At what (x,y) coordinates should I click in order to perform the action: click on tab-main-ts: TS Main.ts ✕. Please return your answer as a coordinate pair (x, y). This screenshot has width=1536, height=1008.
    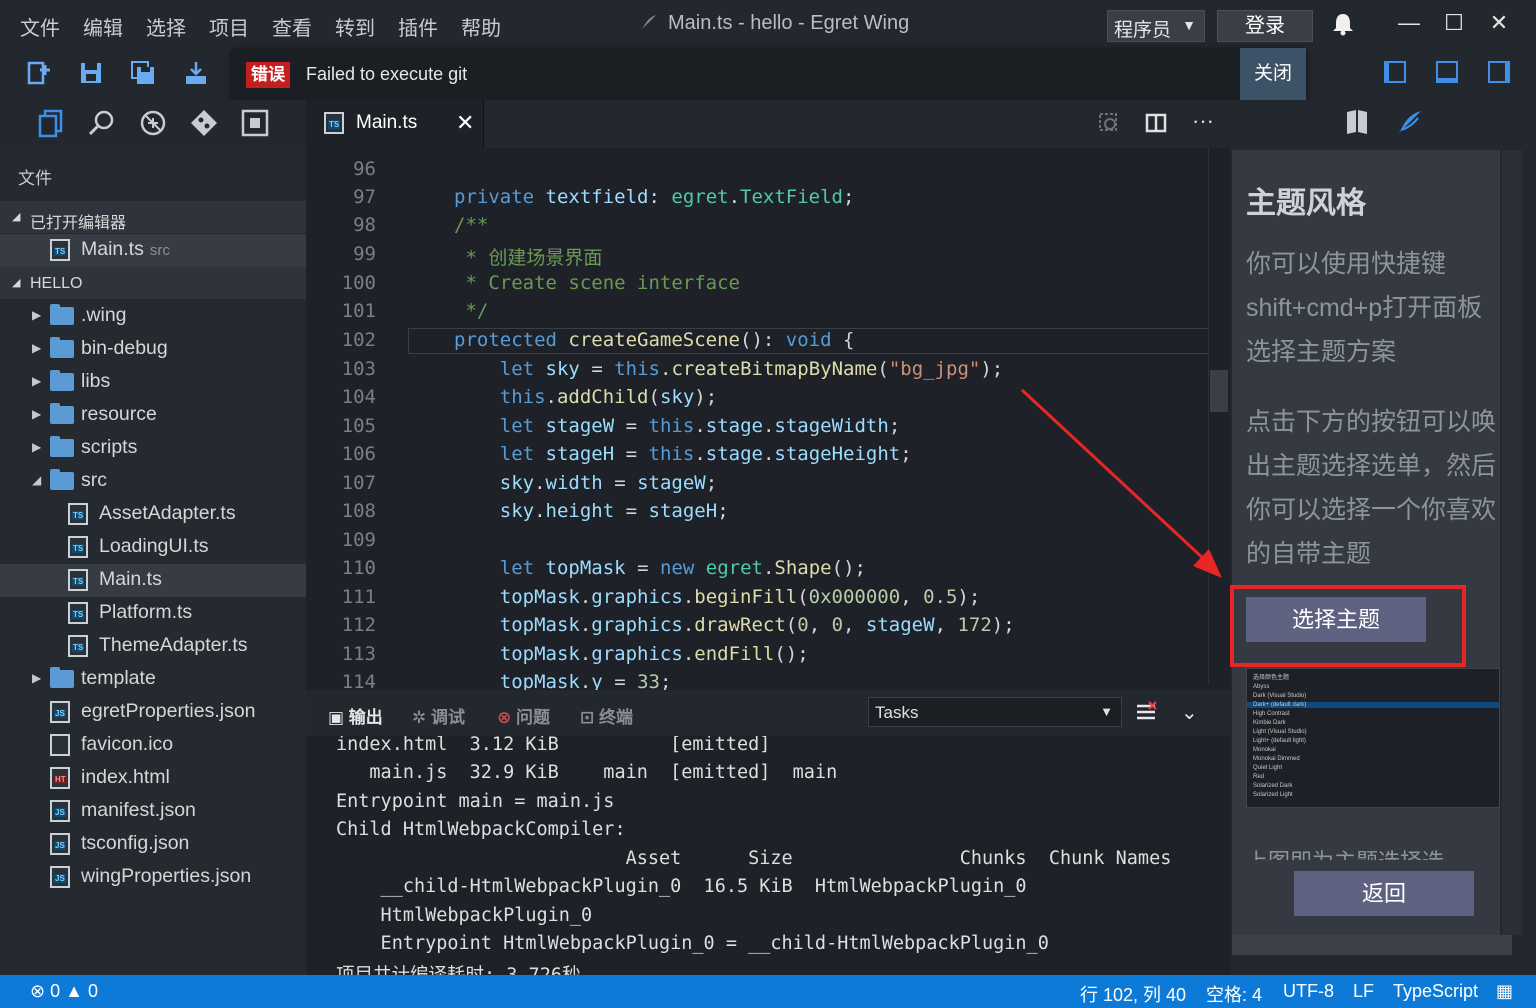
    Looking at the image, I should click on (395, 124).